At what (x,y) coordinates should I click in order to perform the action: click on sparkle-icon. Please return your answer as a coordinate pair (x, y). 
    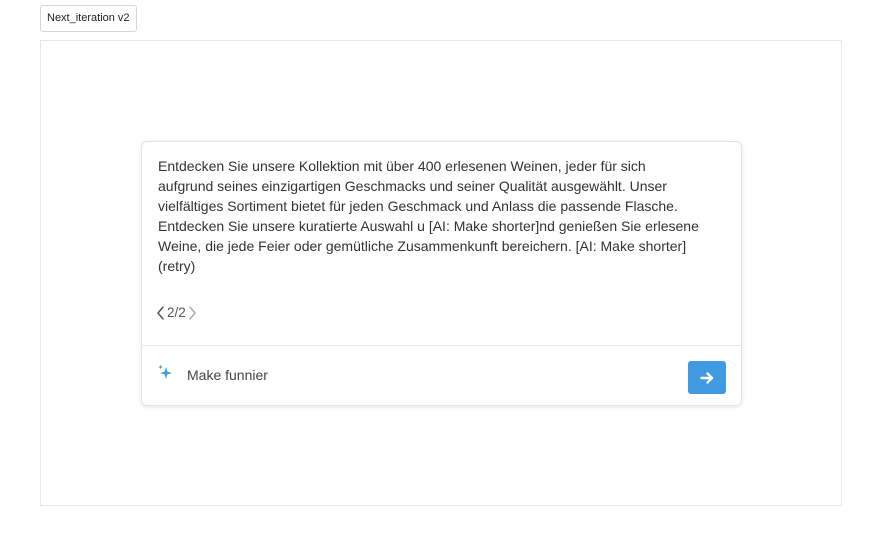
    Looking at the image, I should click on (166, 373).